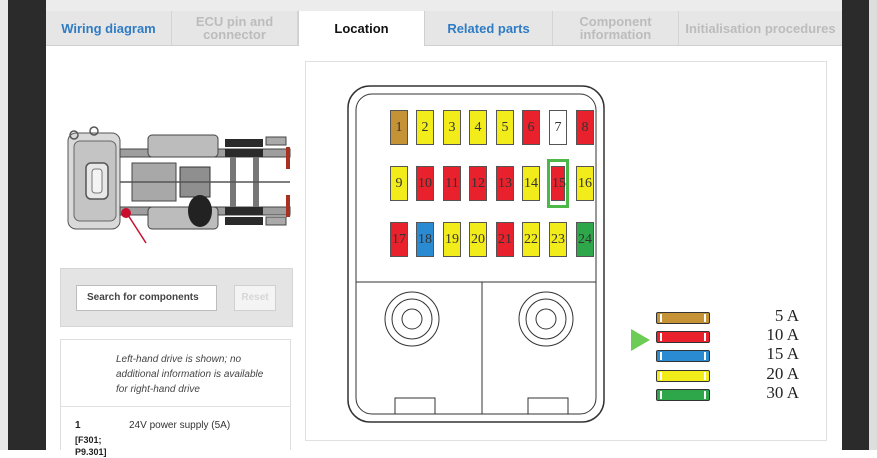 The height and width of the screenshot is (458, 877). Describe the element at coordinates (179, 178) in the screenshot. I see `truck-chassis-illustration` at that location.